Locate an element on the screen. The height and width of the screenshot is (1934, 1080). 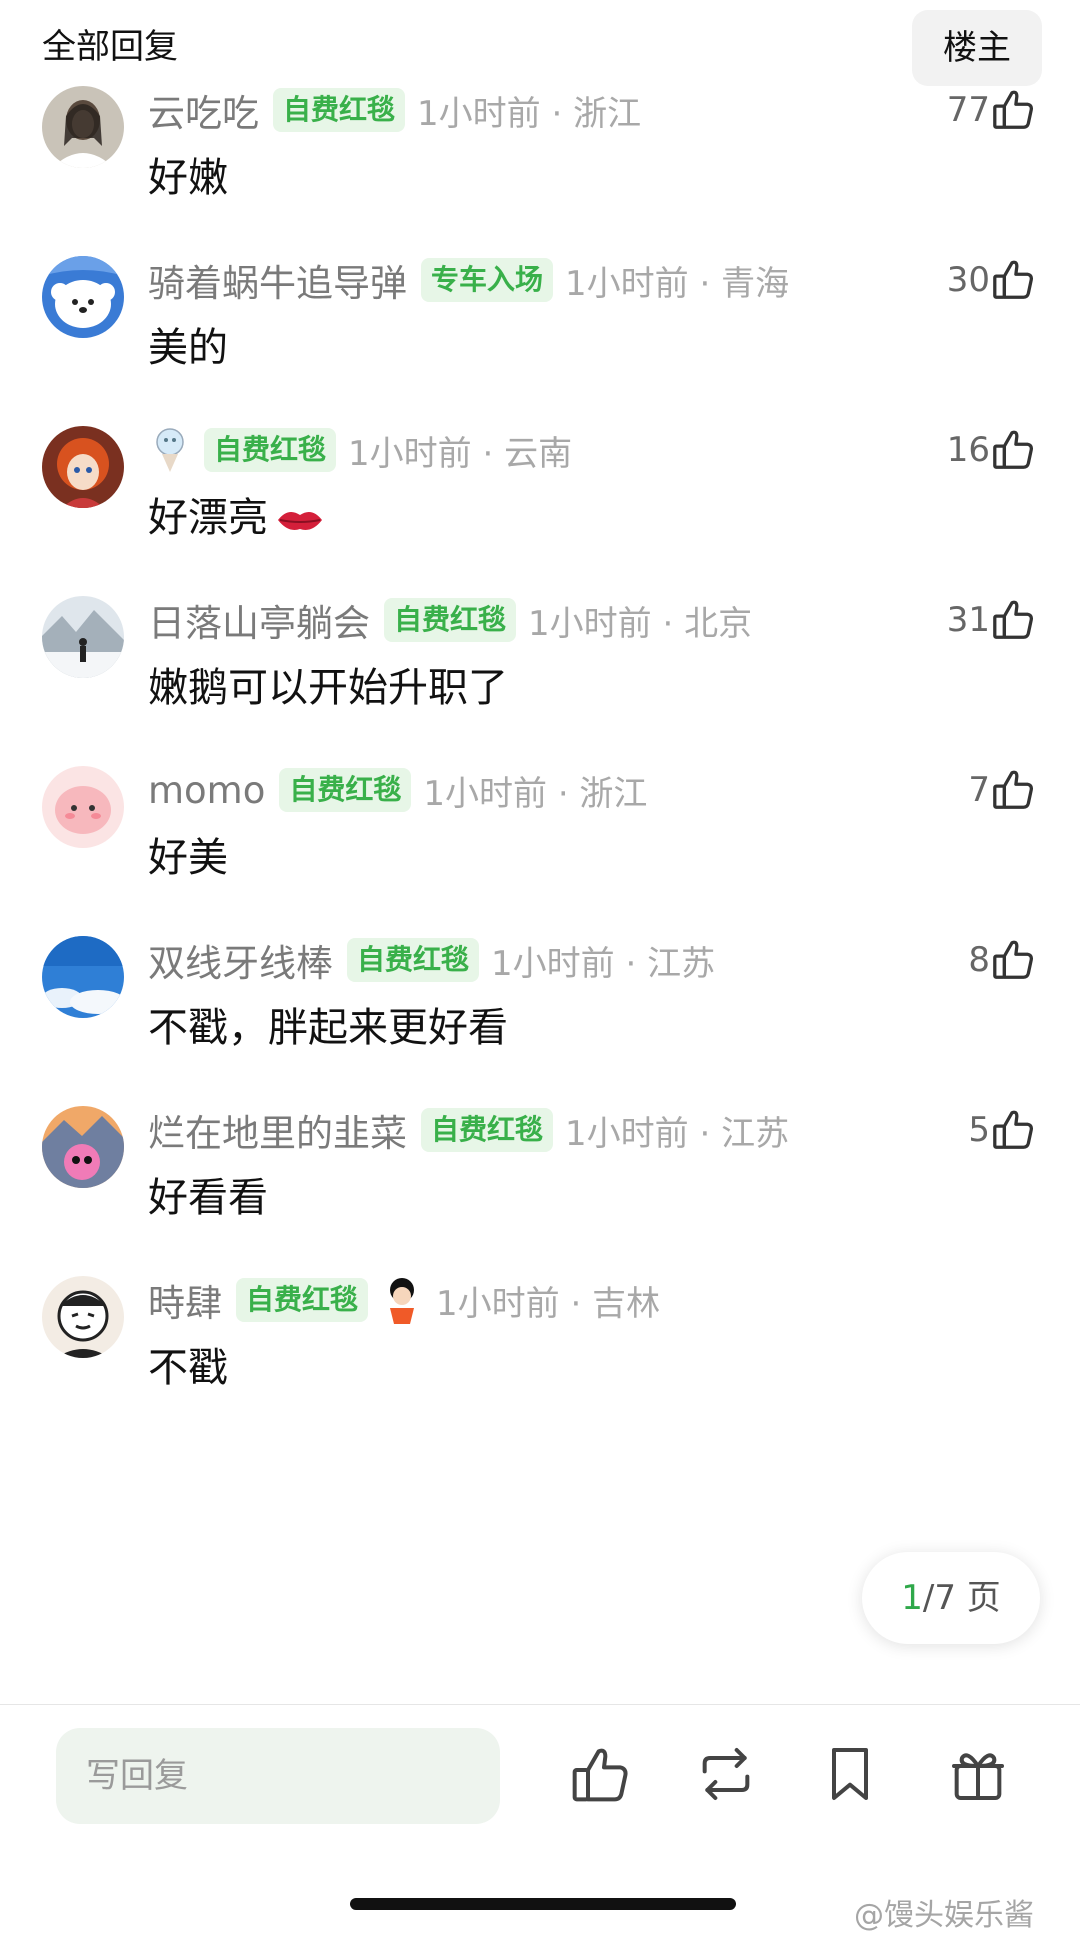
comment-meta: 烂在地里的韭菜 自费红毯 1小时前 · 江苏 is located at coordinates (468, 1130).